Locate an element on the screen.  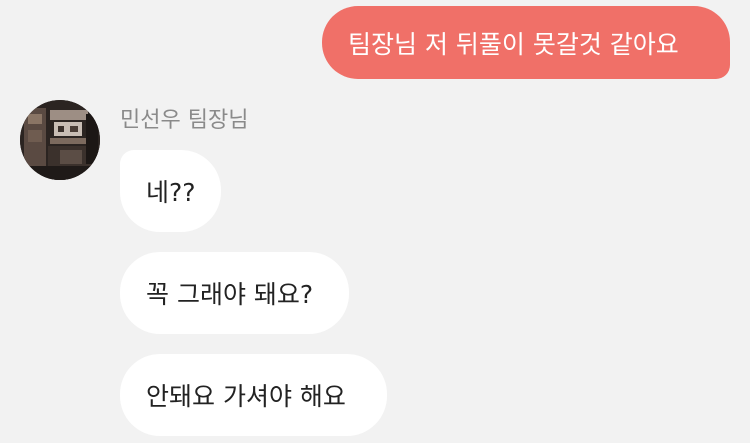
incoming-message-bubble: 꼭 그래야 돼요? is located at coordinates (234, 293).